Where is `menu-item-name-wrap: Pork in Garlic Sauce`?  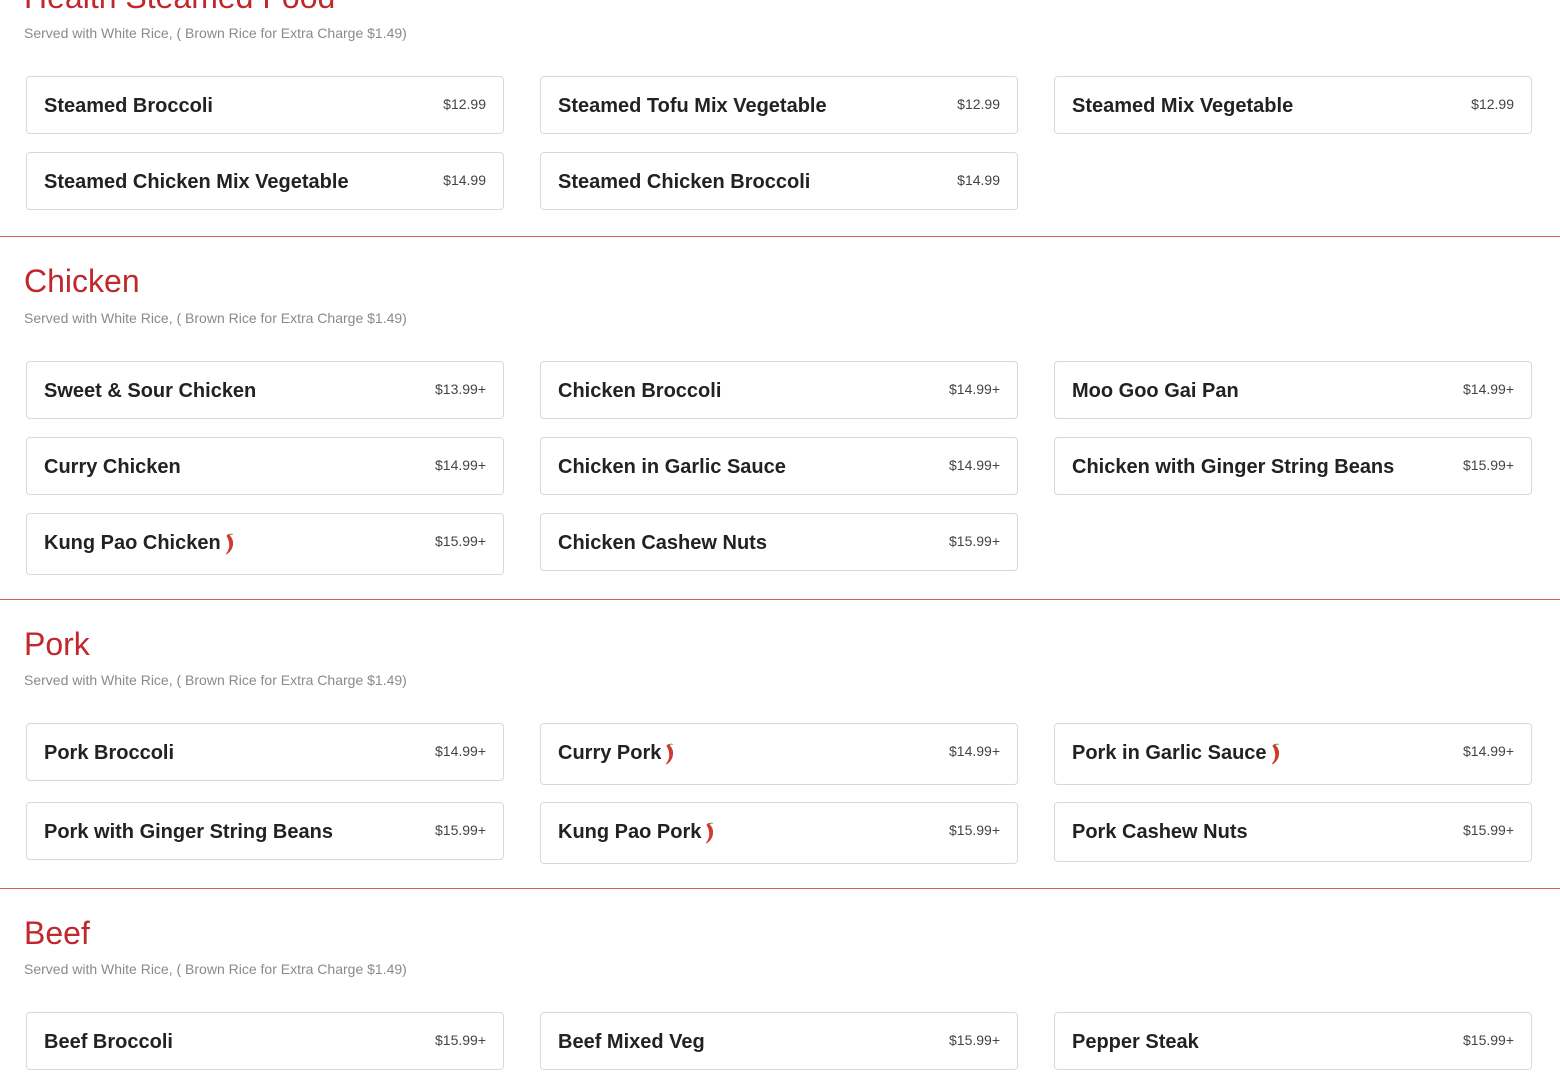
menu-item-name-wrap: Pork in Garlic Sauce is located at coordinates (1176, 753).